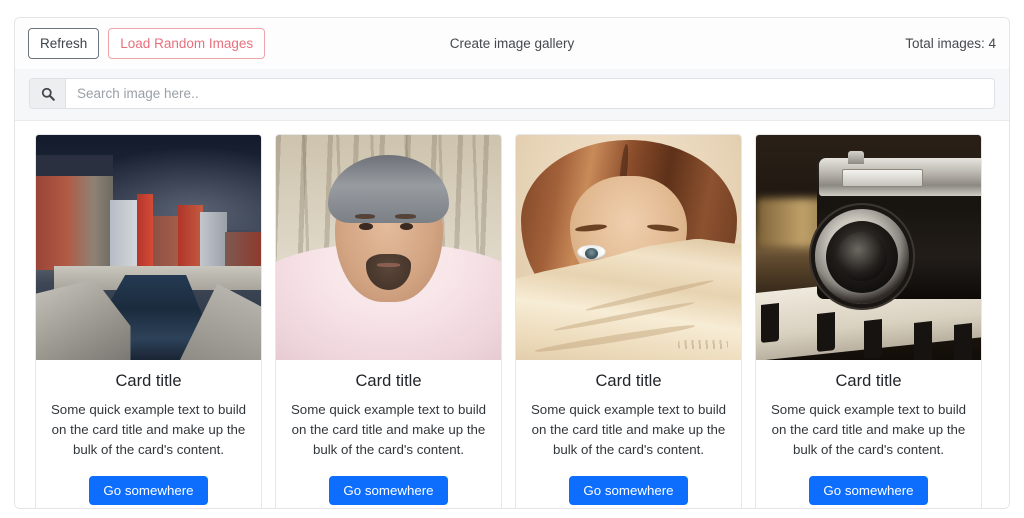 The image size is (1024, 518). What do you see at coordinates (530, 93) in the screenshot?
I see `search-input` at bounding box center [530, 93].